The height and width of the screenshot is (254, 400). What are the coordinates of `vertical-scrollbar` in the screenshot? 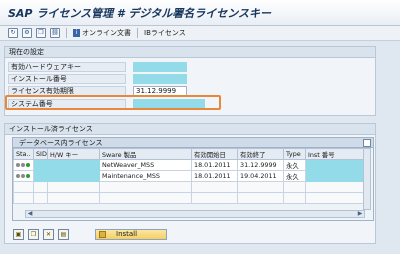 It's located at (367, 179).